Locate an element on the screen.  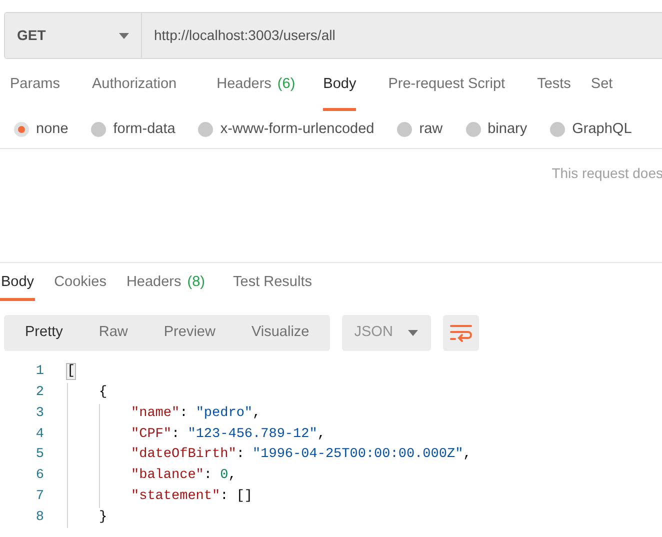
request-tab: Body is located at coordinates (339, 85).